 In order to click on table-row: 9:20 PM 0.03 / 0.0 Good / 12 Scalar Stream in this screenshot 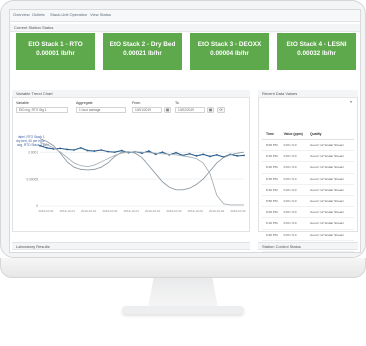, I will do `click(308, 235)`.